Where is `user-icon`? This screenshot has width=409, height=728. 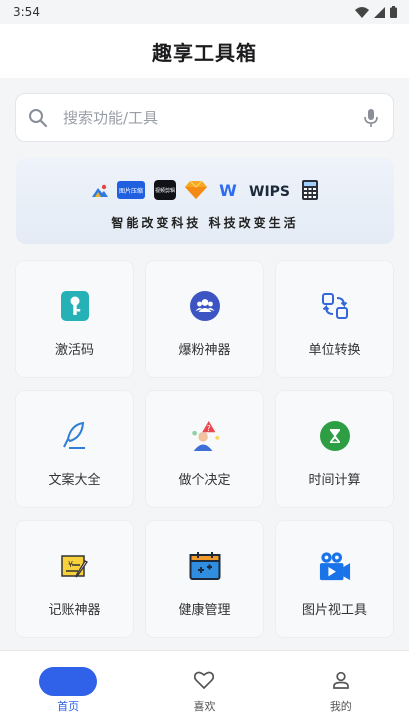 user-icon is located at coordinates (340, 680).